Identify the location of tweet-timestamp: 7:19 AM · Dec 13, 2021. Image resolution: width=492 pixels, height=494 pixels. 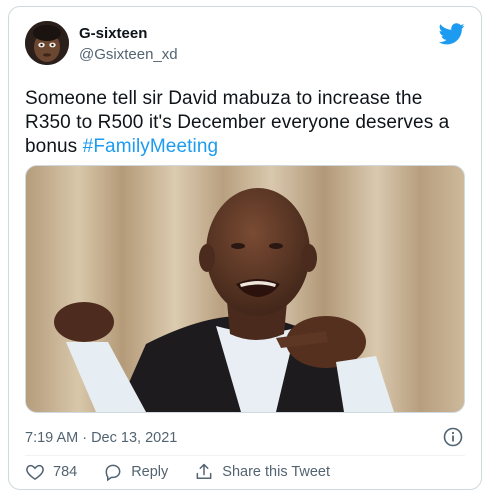
(101, 438).